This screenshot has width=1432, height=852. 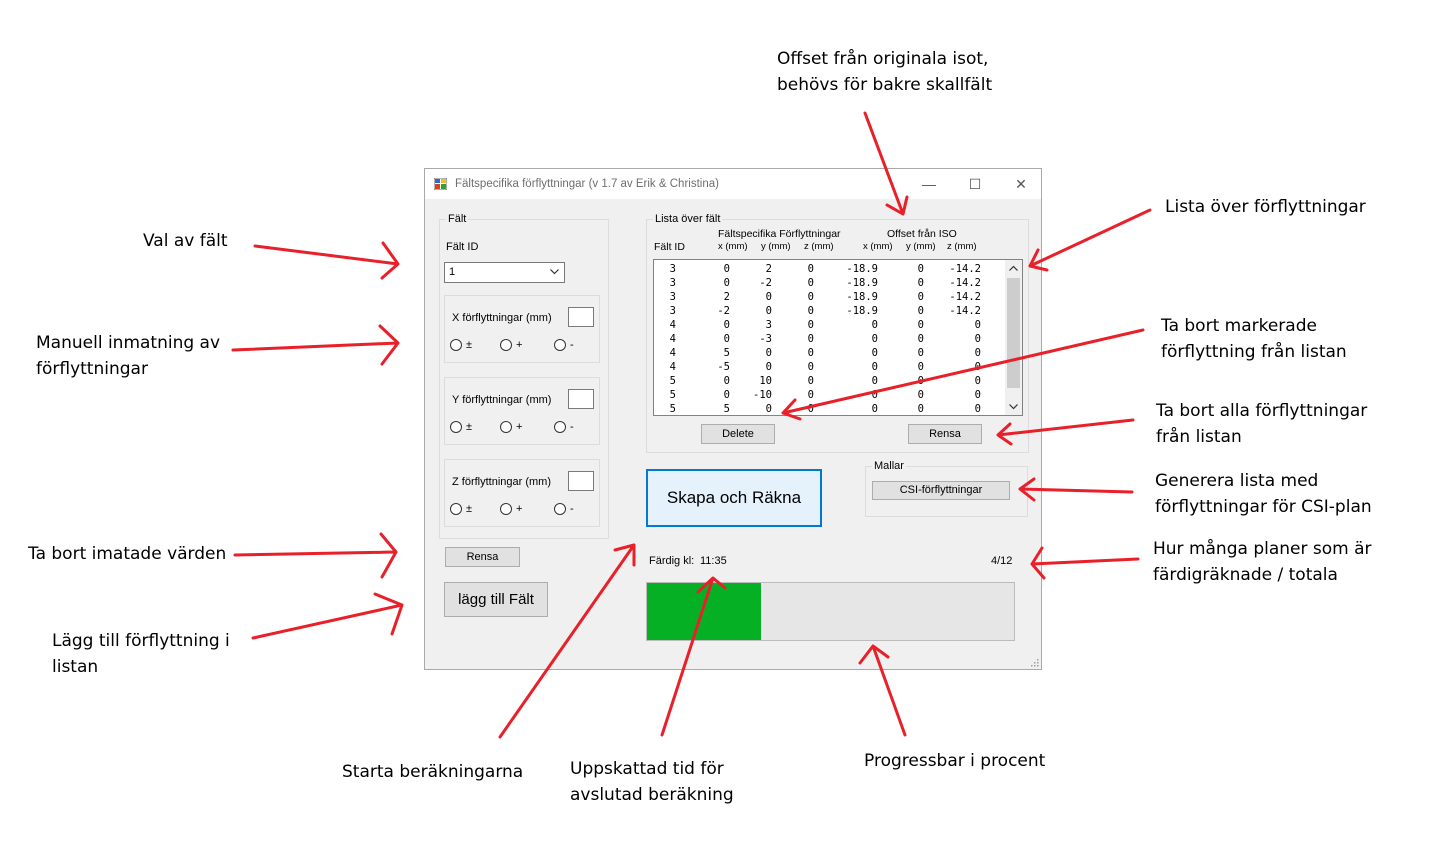 What do you see at coordinates (572, 509) in the screenshot?
I see `z-radio-minus-label: -` at bounding box center [572, 509].